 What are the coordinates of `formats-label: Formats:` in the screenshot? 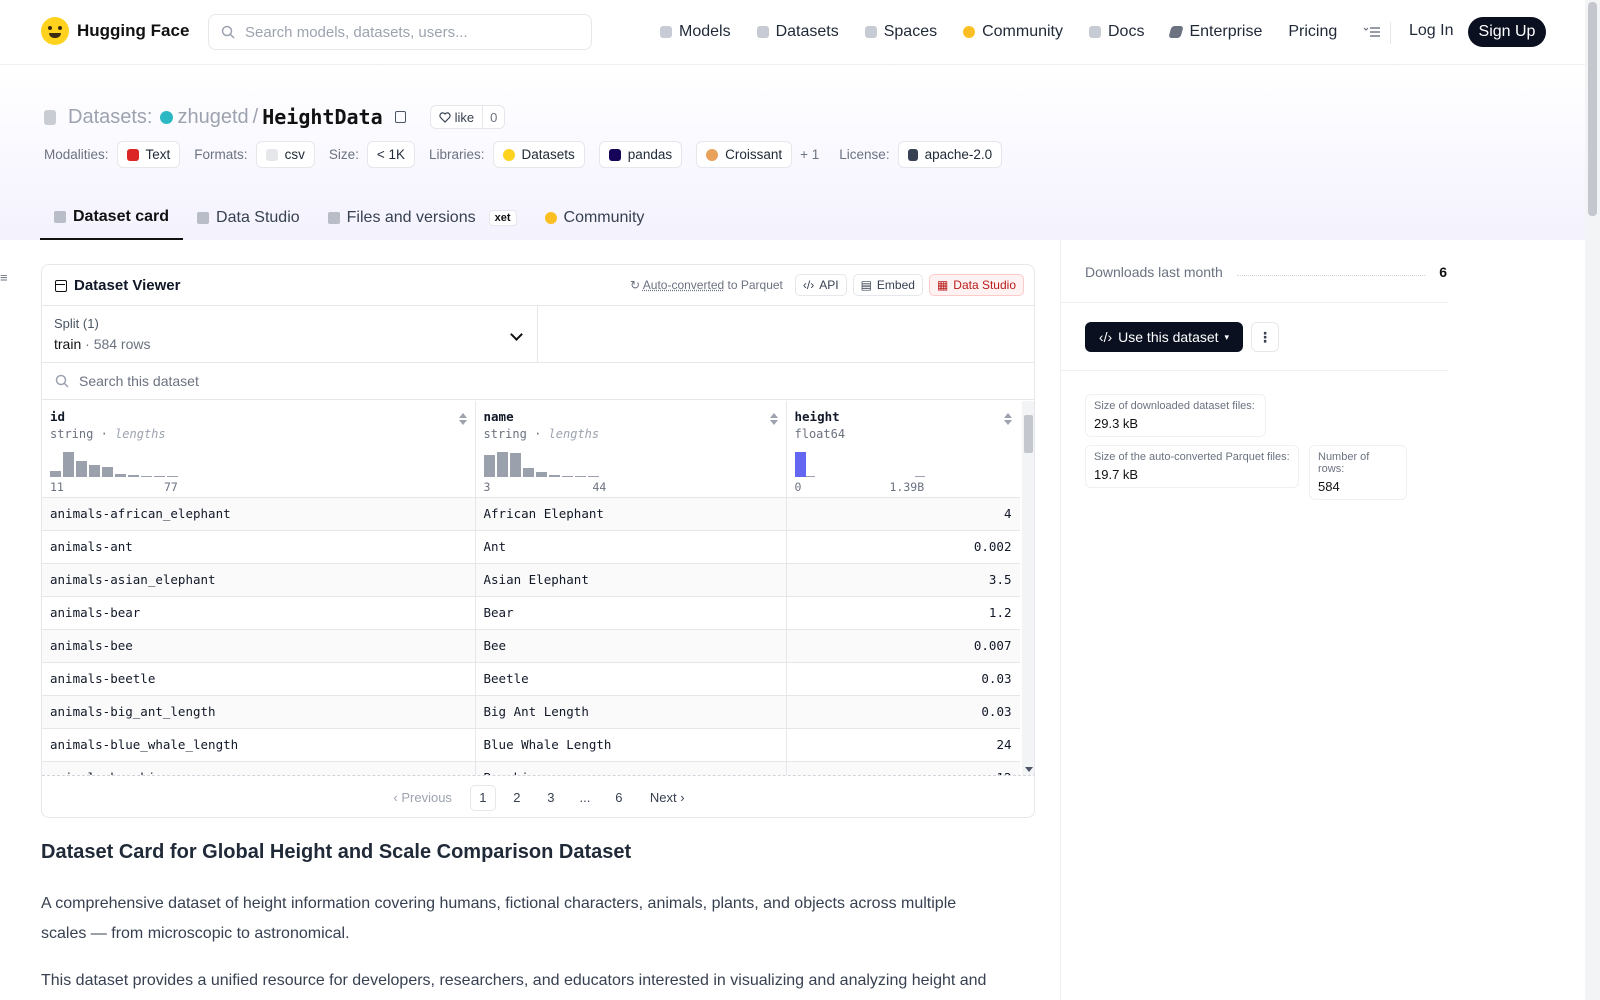 It's located at (221, 154).